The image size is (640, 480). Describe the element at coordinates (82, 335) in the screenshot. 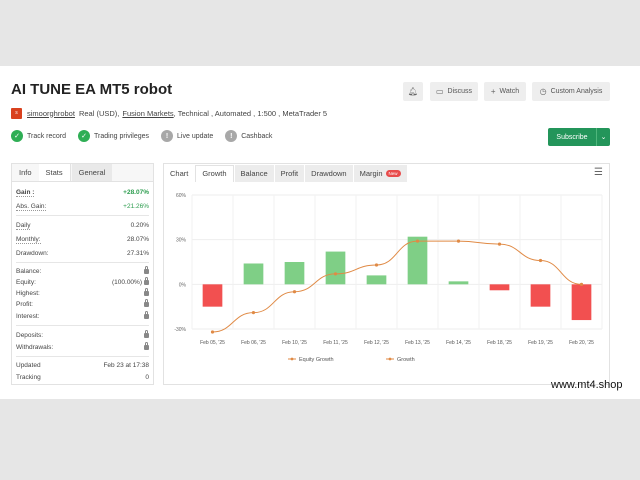

I see `stat-deposits: Deposits:` at that location.